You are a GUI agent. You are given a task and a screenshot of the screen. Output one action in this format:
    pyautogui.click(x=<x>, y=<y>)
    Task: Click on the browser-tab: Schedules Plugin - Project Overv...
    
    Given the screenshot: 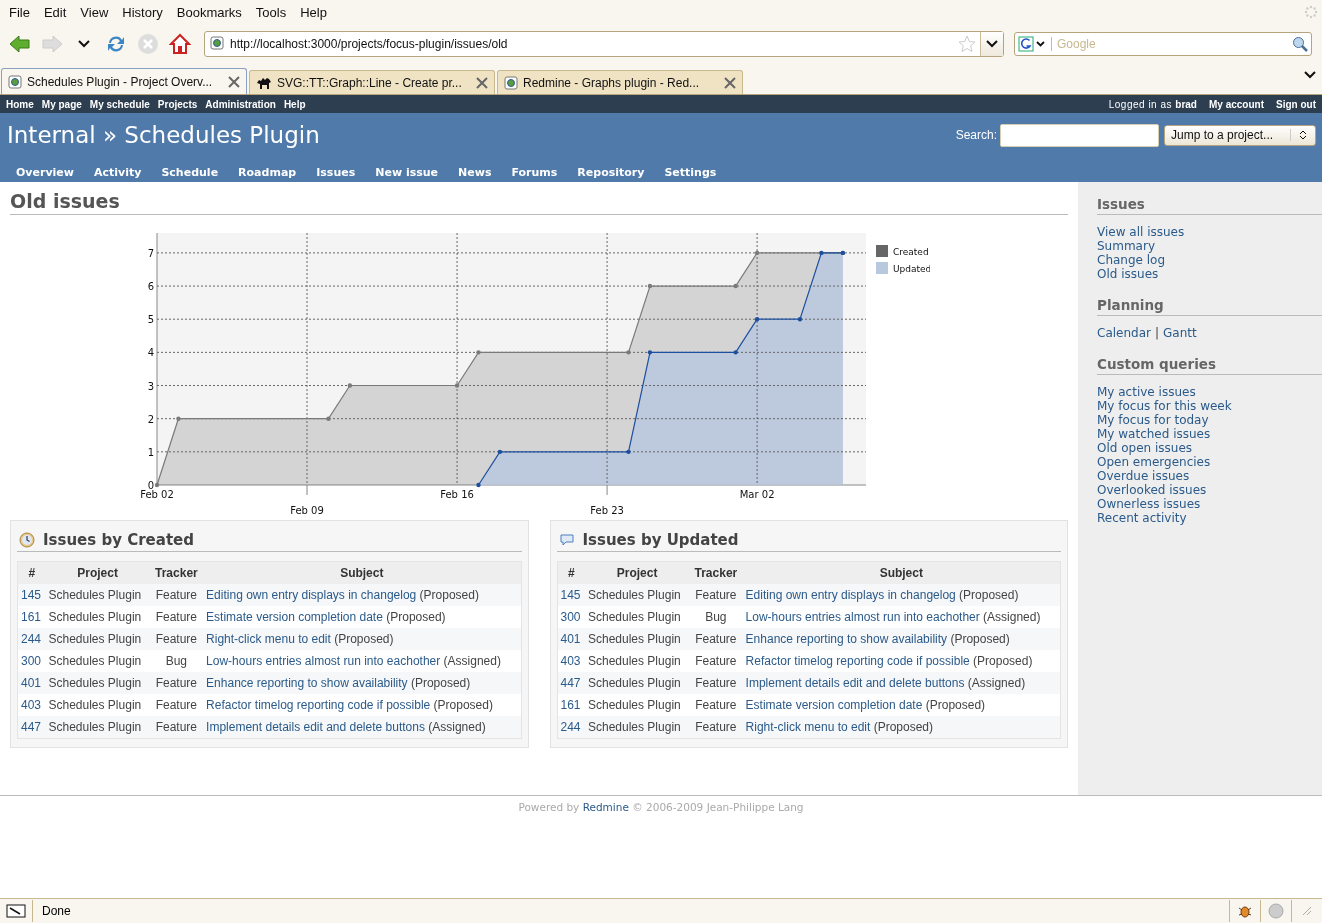 What is the action you would take?
    pyautogui.click(x=124, y=81)
    